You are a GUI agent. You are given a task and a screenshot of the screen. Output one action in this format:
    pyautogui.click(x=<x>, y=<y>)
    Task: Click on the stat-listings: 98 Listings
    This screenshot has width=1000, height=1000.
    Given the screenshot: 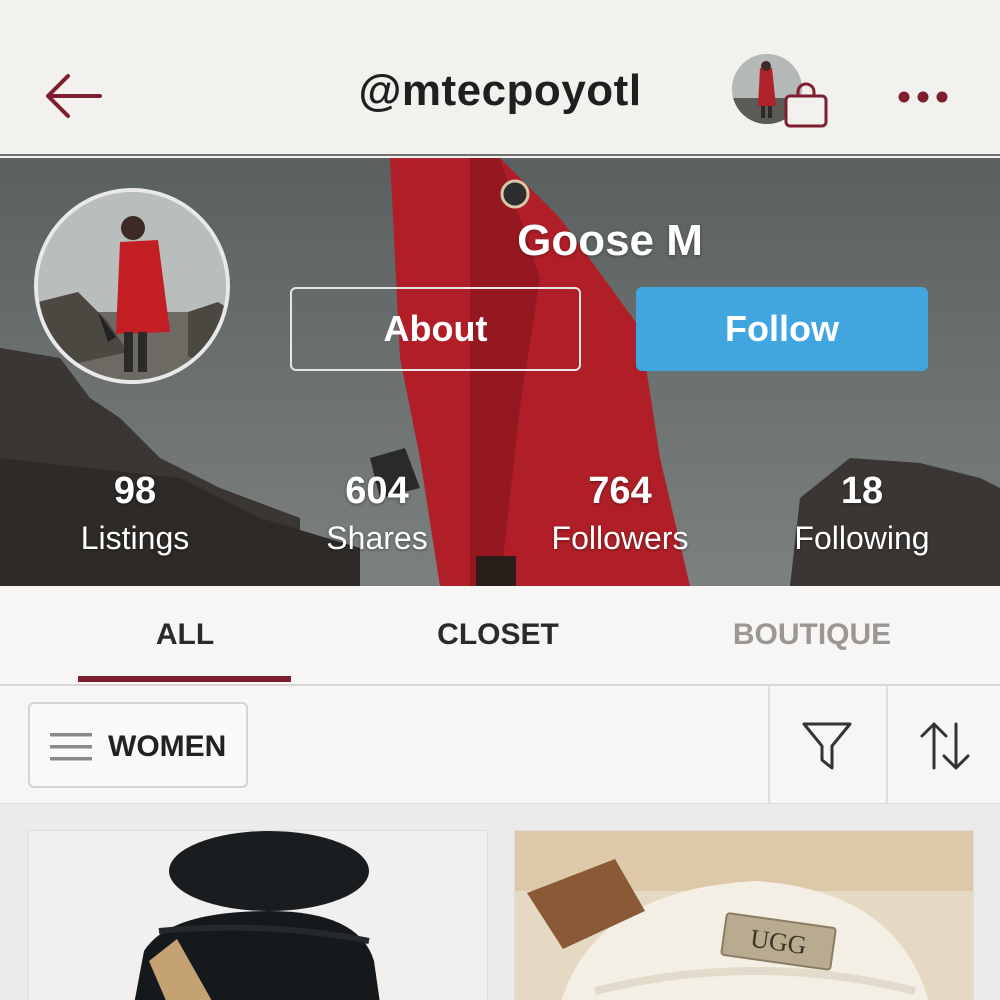 What is the action you would take?
    pyautogui.click(x=135, y=514)
    